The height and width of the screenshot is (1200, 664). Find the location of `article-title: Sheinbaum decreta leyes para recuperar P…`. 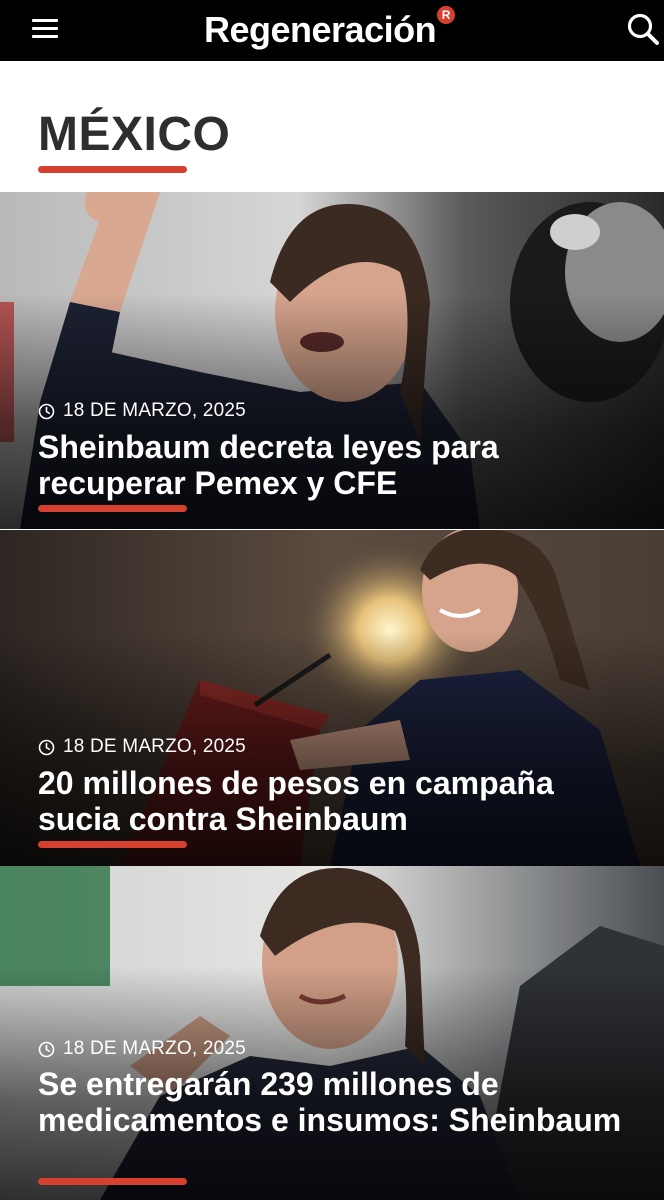

article-title: Sheinbaum decreta leyes para recuperar P… is located at coordinates (338, 465).